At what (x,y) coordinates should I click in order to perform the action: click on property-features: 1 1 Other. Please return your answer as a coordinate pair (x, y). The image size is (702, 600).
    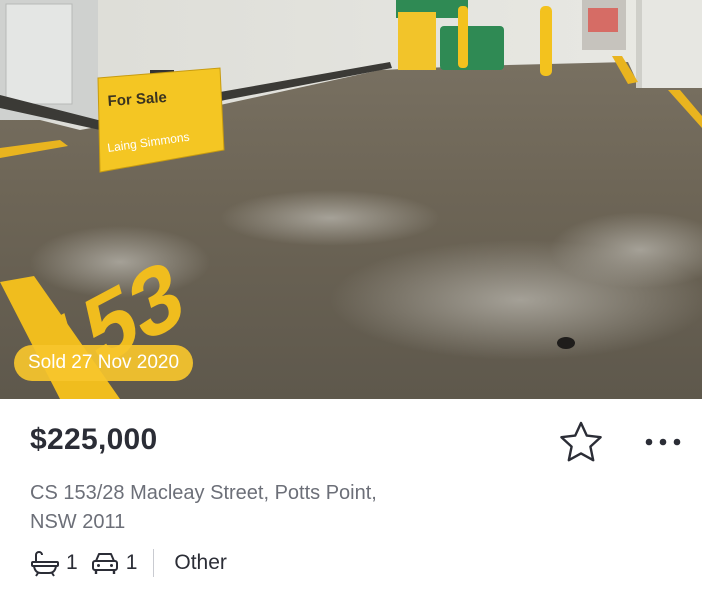
    Looking at the image, I should click on (128, 563).